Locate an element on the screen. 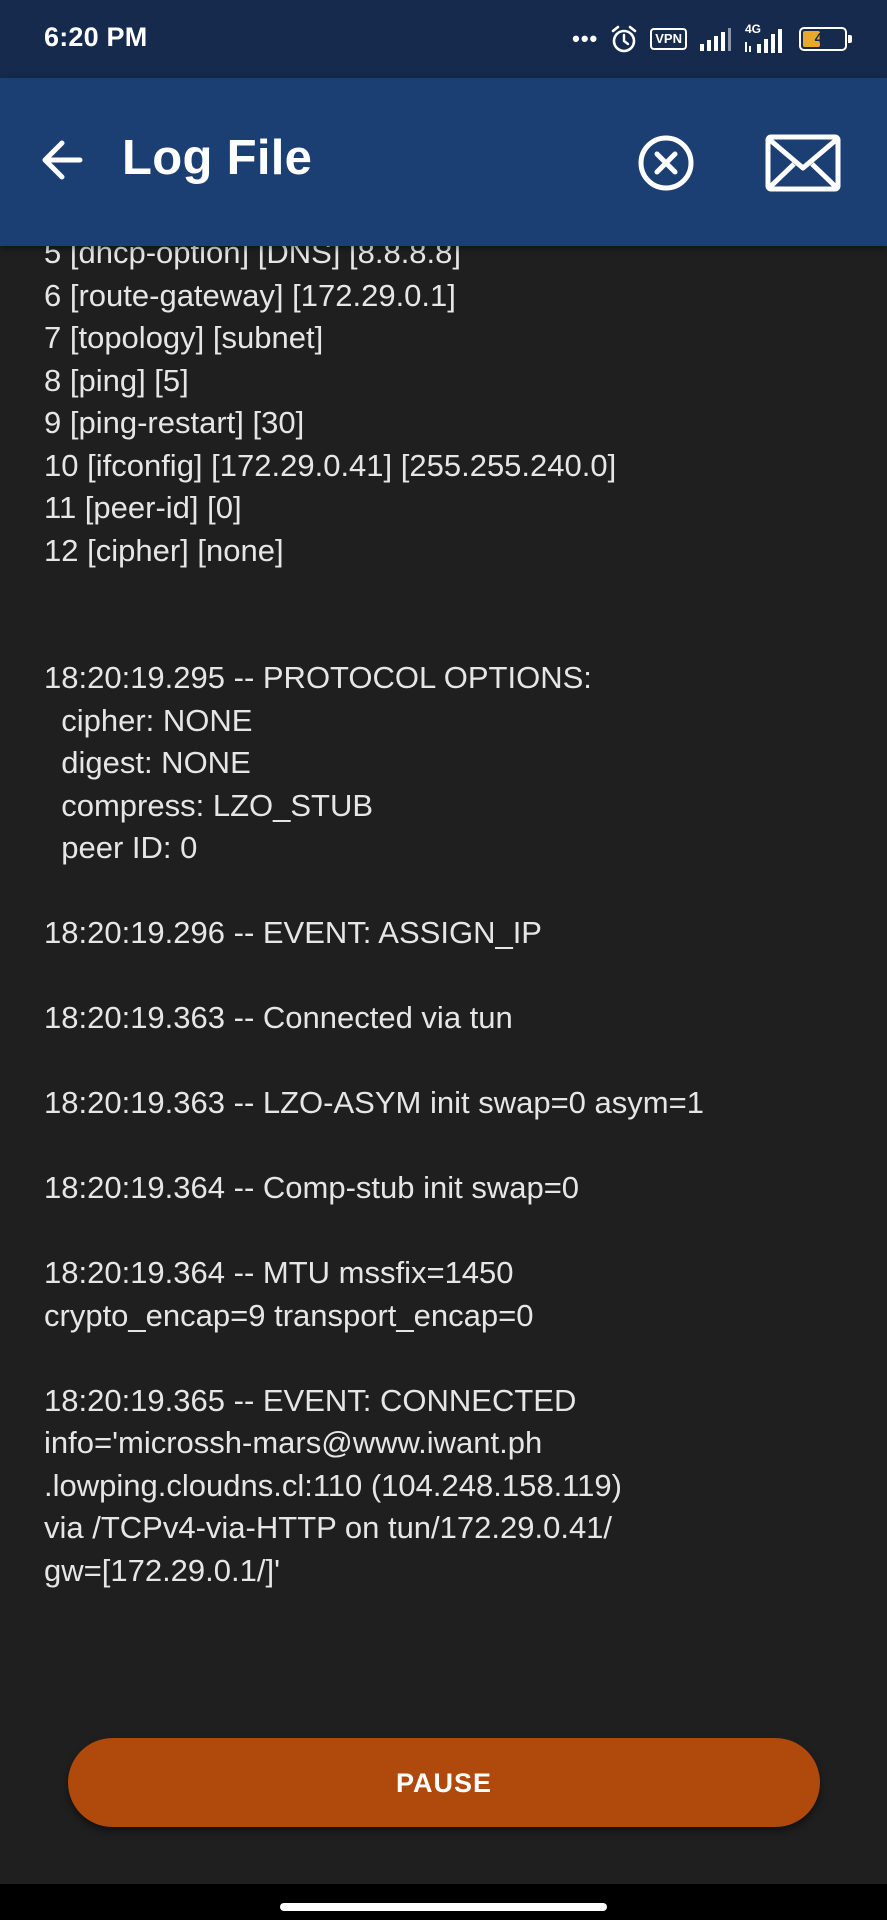 This screenshot has height=1920, width=887. status-icons: ••• VPN 4G 48 is located at coordinates (712, 39).